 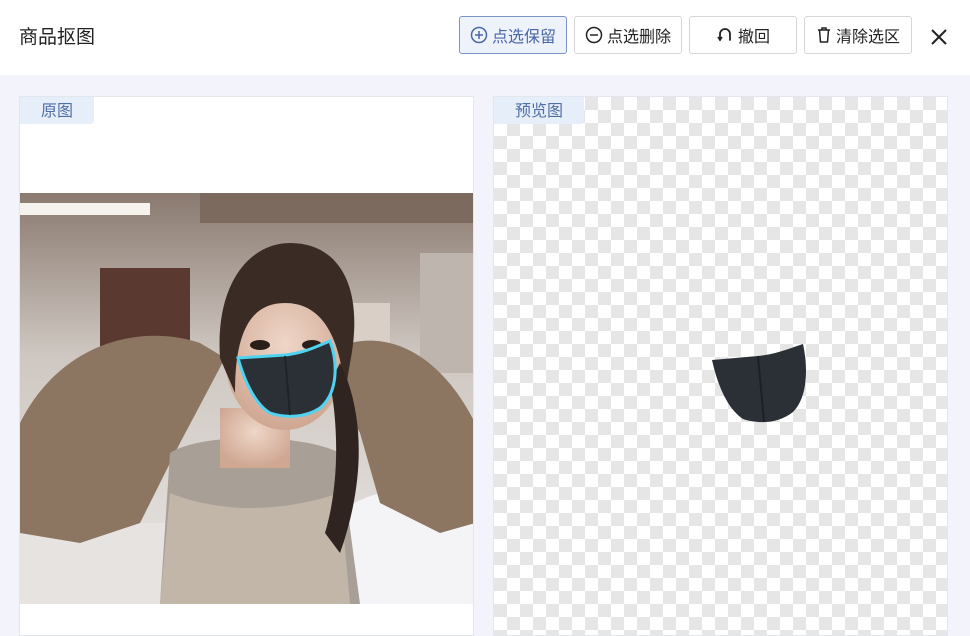 What do you see at coordinates (57, 110) in the screenshot?
I see `original-label: 原图` at bounding box center [57, 110].